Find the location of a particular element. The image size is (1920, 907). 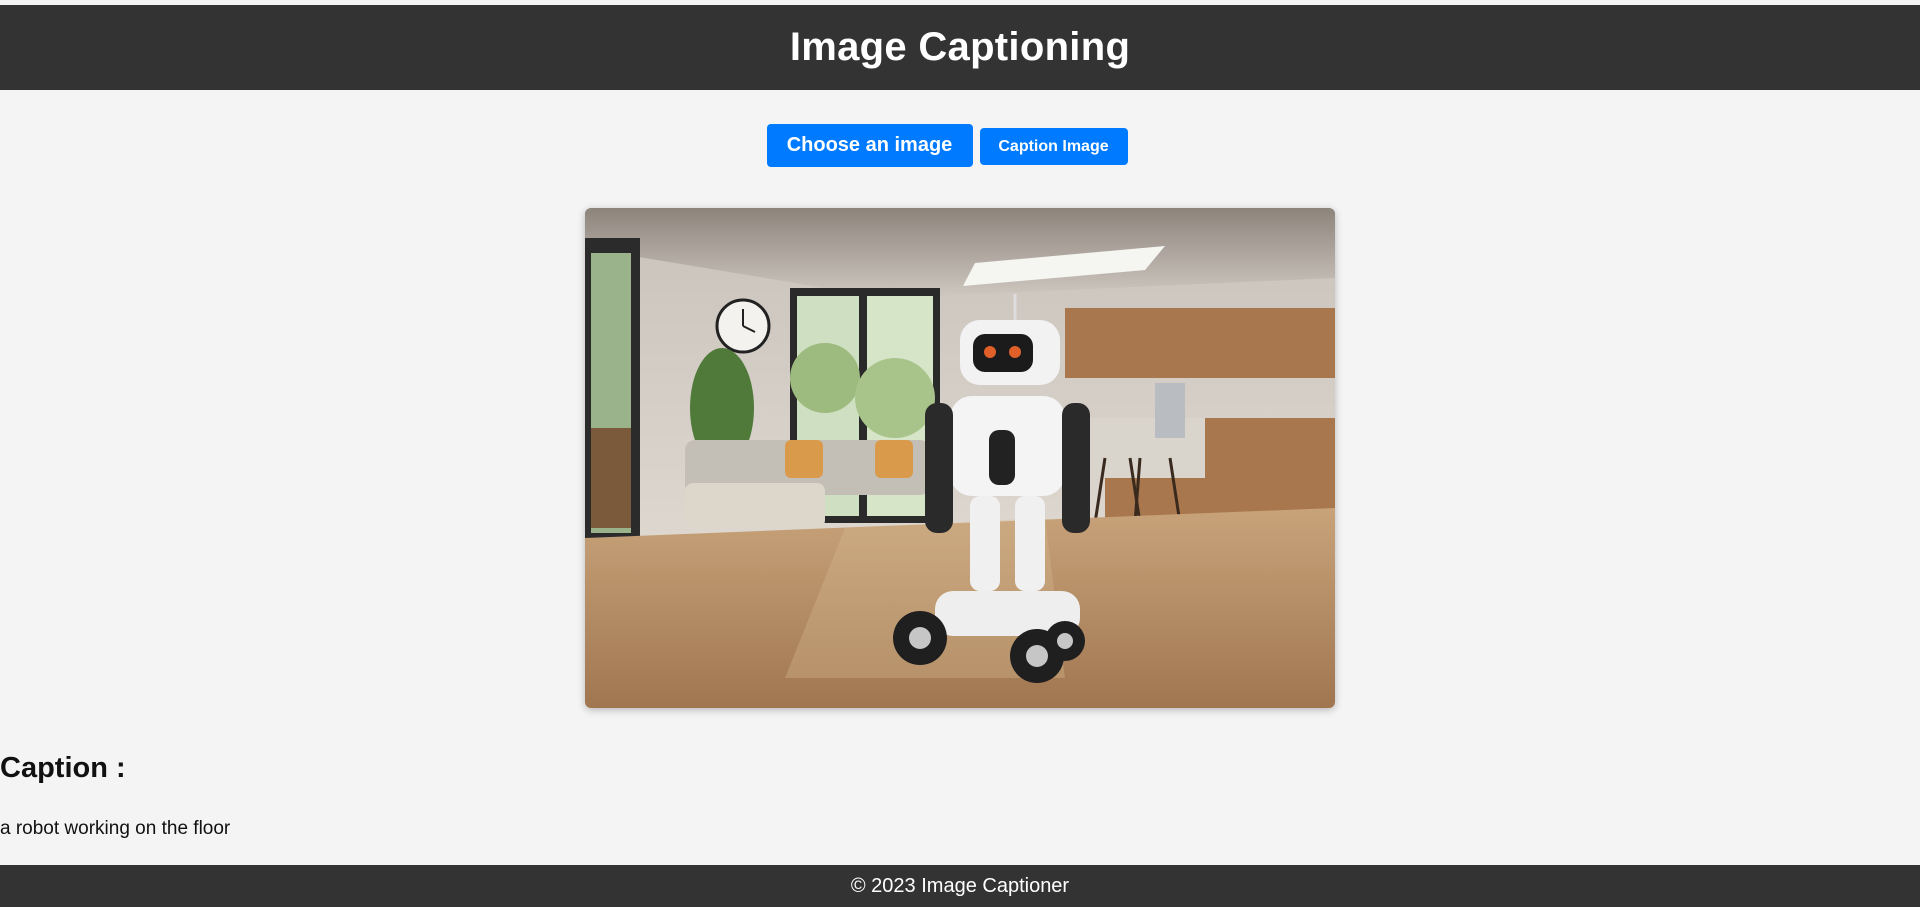

page-footer: © 2023 Image Captioner is located at coordinates (960, 886).